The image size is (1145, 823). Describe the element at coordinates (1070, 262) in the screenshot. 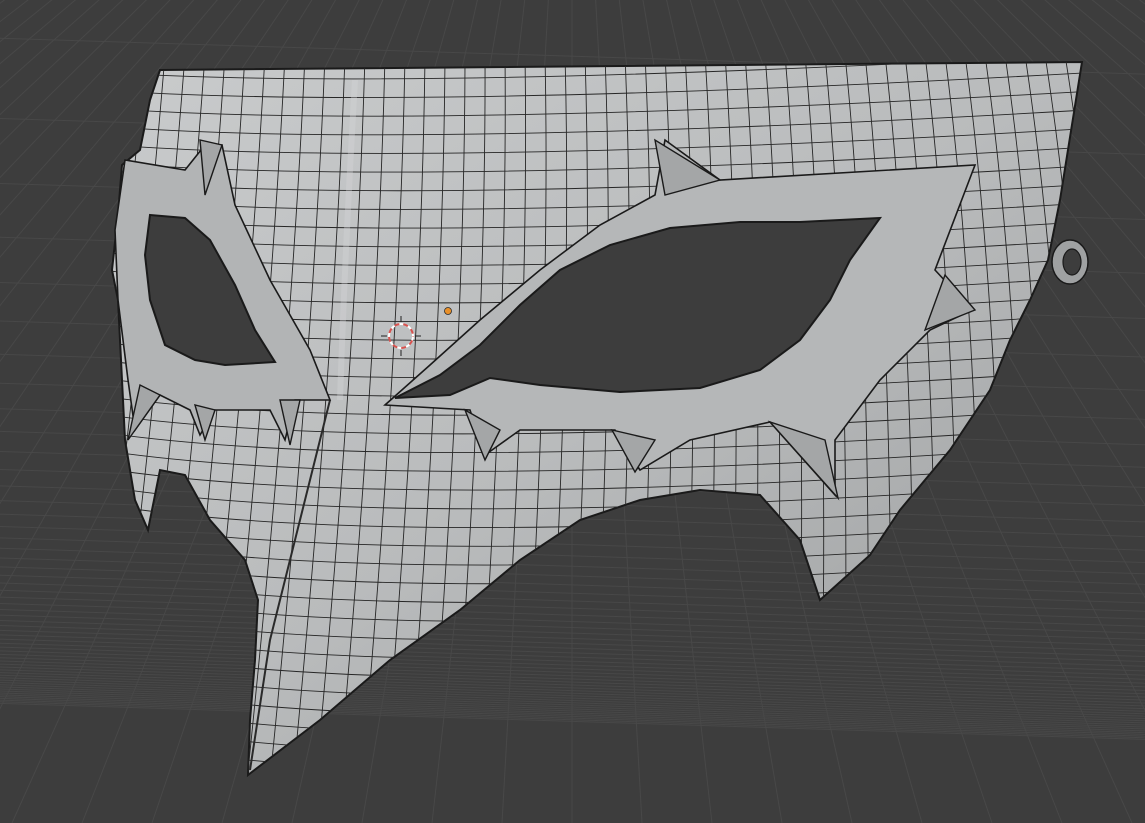

I see `strap-loop` at that location.